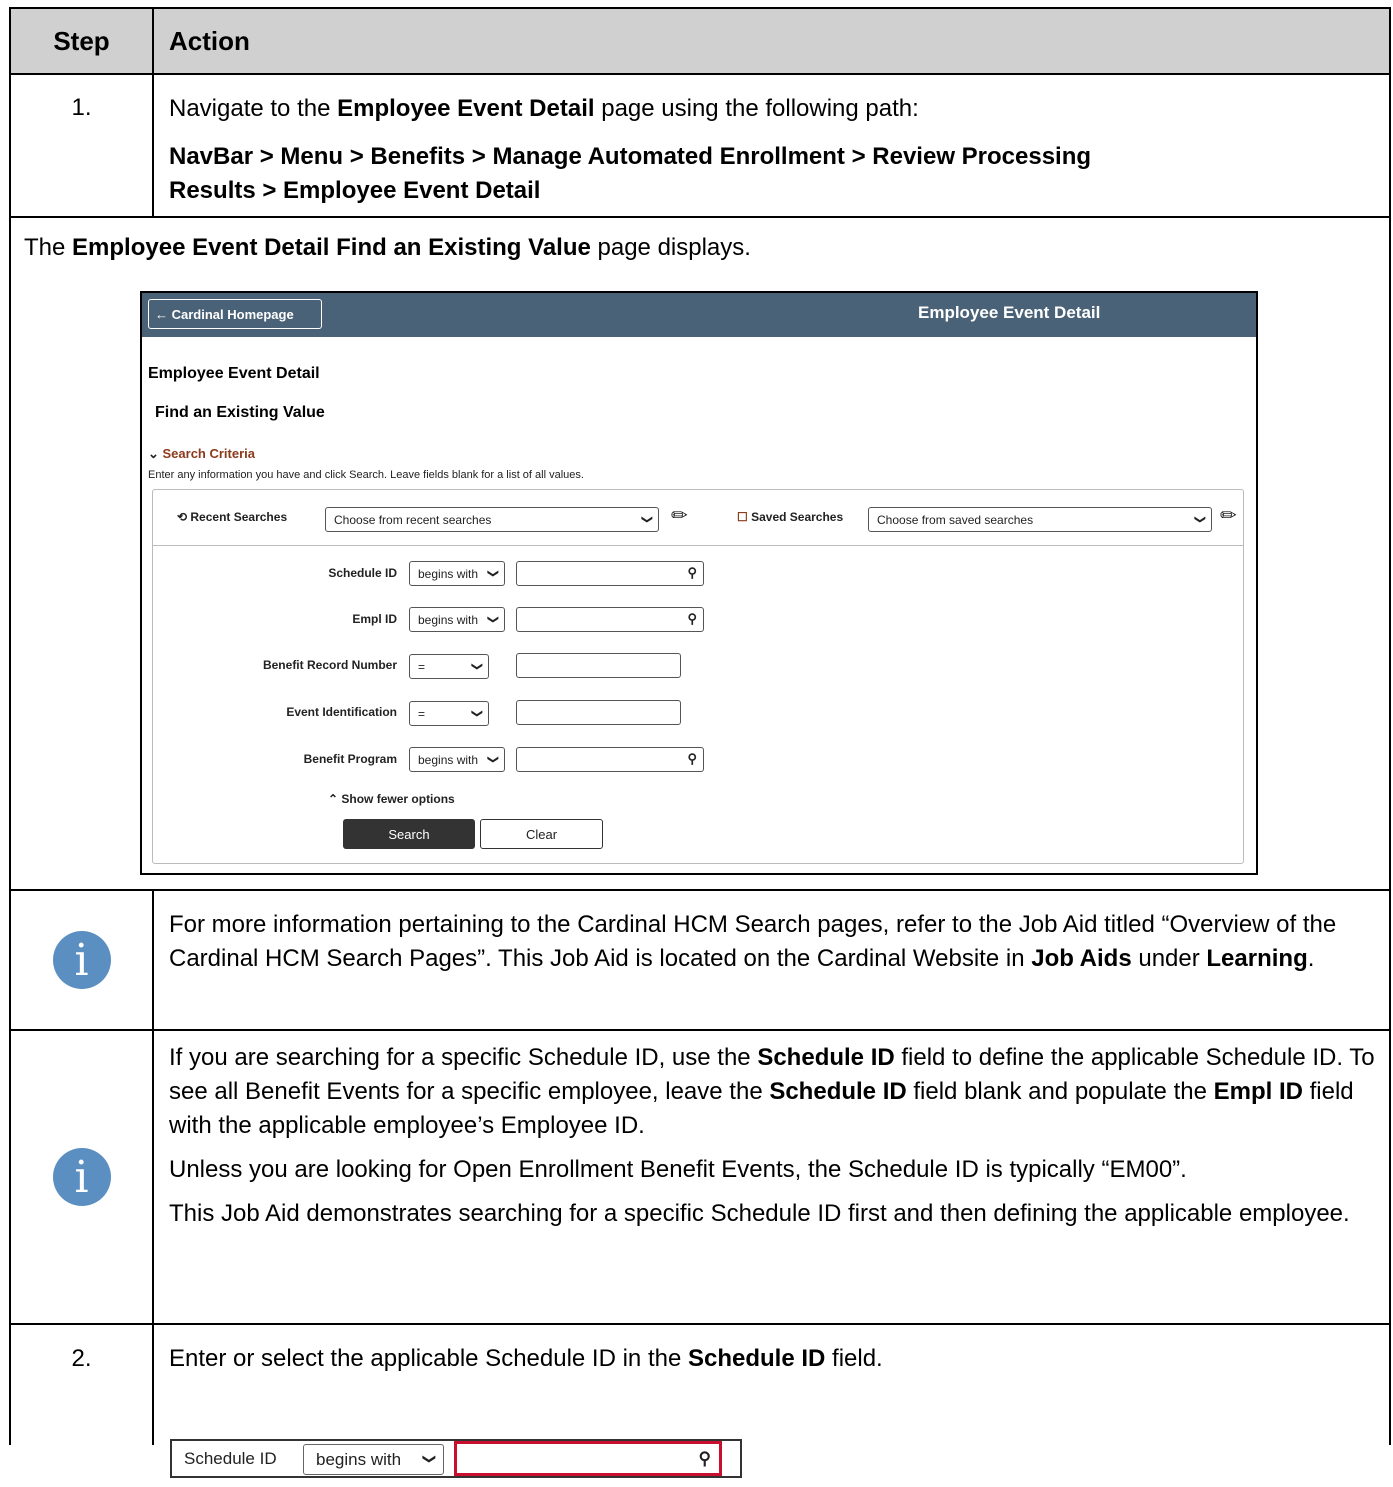 This screenshot has height=1487, width=1393. Describe the element at coordinates (610, 759) in the screenshot. I see `benefit-program-input: ⚲` at that location.